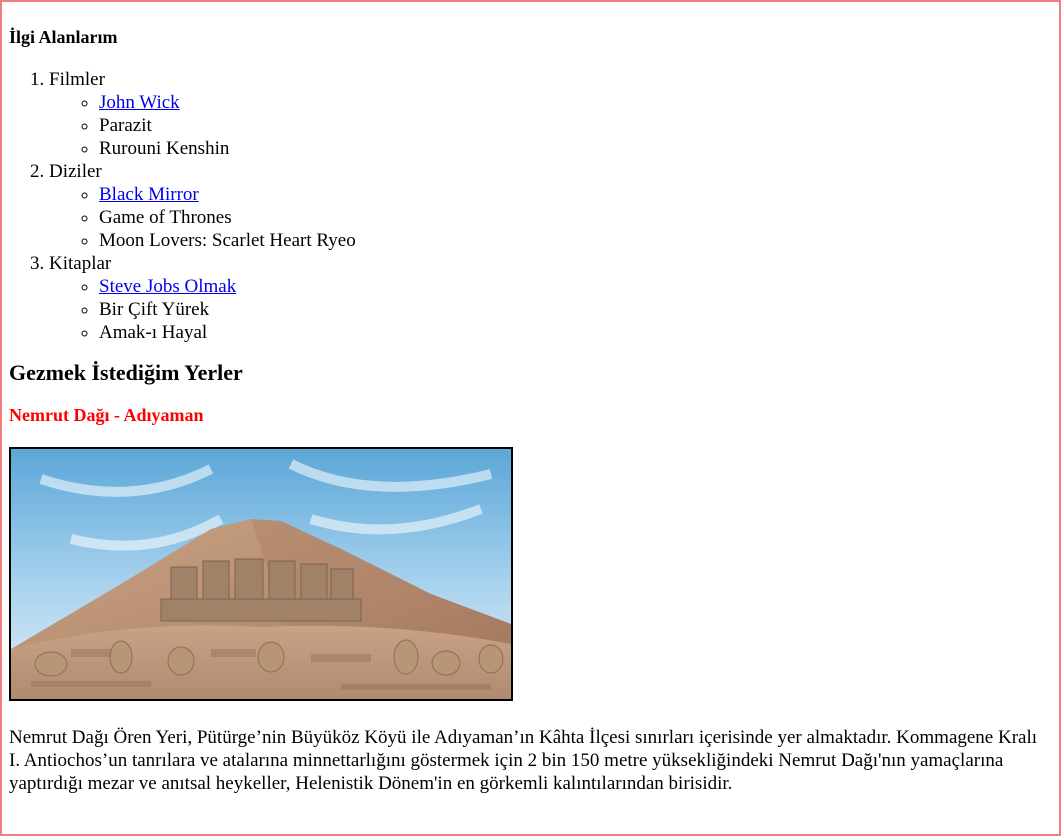 This screenshot has height=836, width=1061. I want to click on list-item: Steve Jobs Olmak, so click(575, 286).